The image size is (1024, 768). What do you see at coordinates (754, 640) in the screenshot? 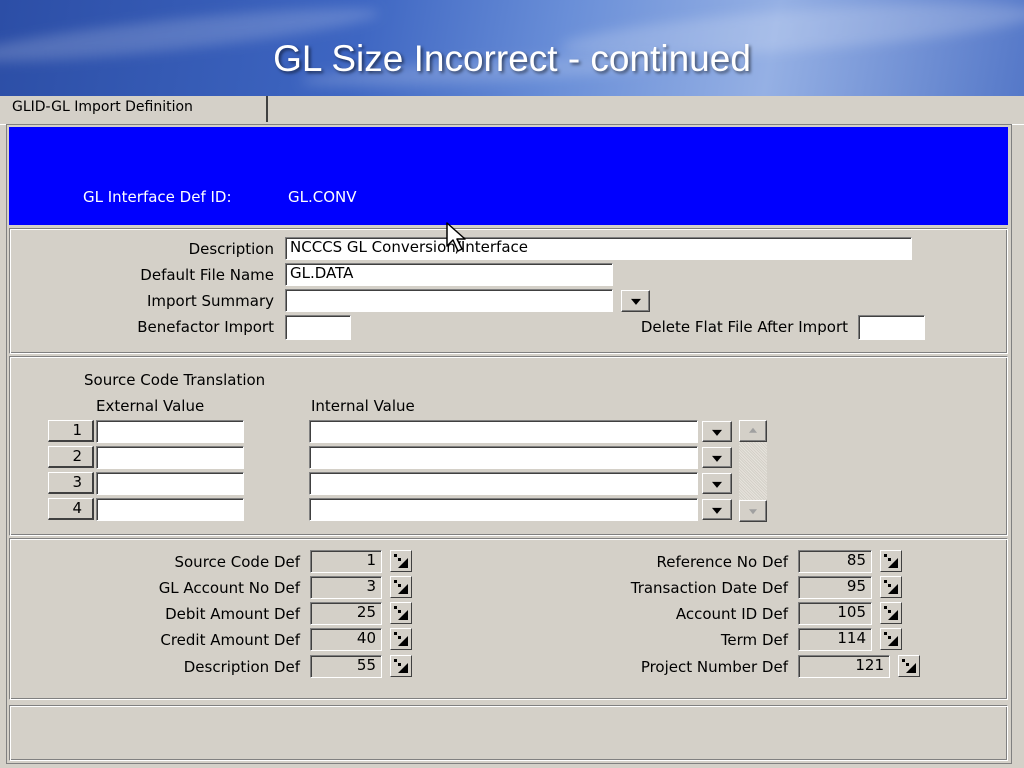
I see `term-def-label: Term Def` at bounding box center [754, 640].